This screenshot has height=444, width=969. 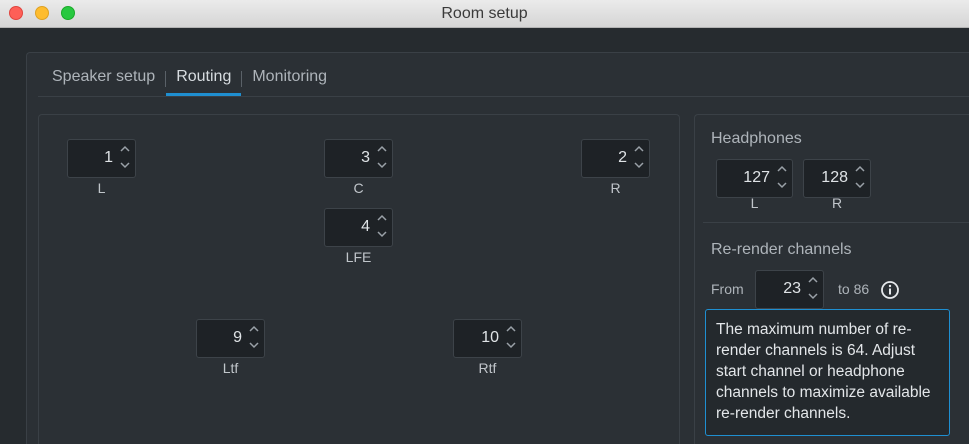 I want to click on speaker-r-label: R, so click(x=615, y=188).